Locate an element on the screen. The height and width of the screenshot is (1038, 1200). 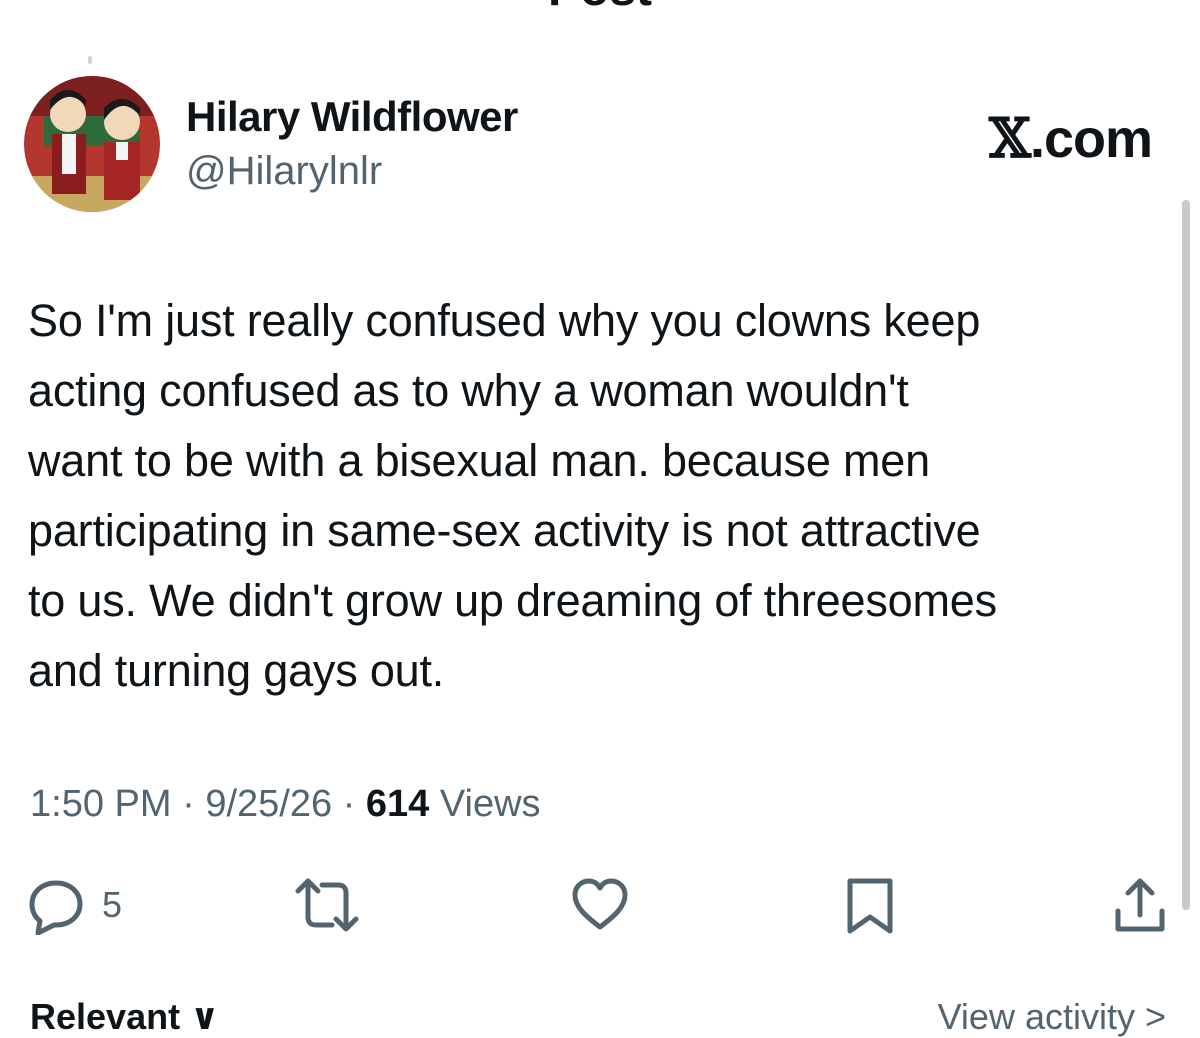
repost-button is located at coordinates (327, 905).